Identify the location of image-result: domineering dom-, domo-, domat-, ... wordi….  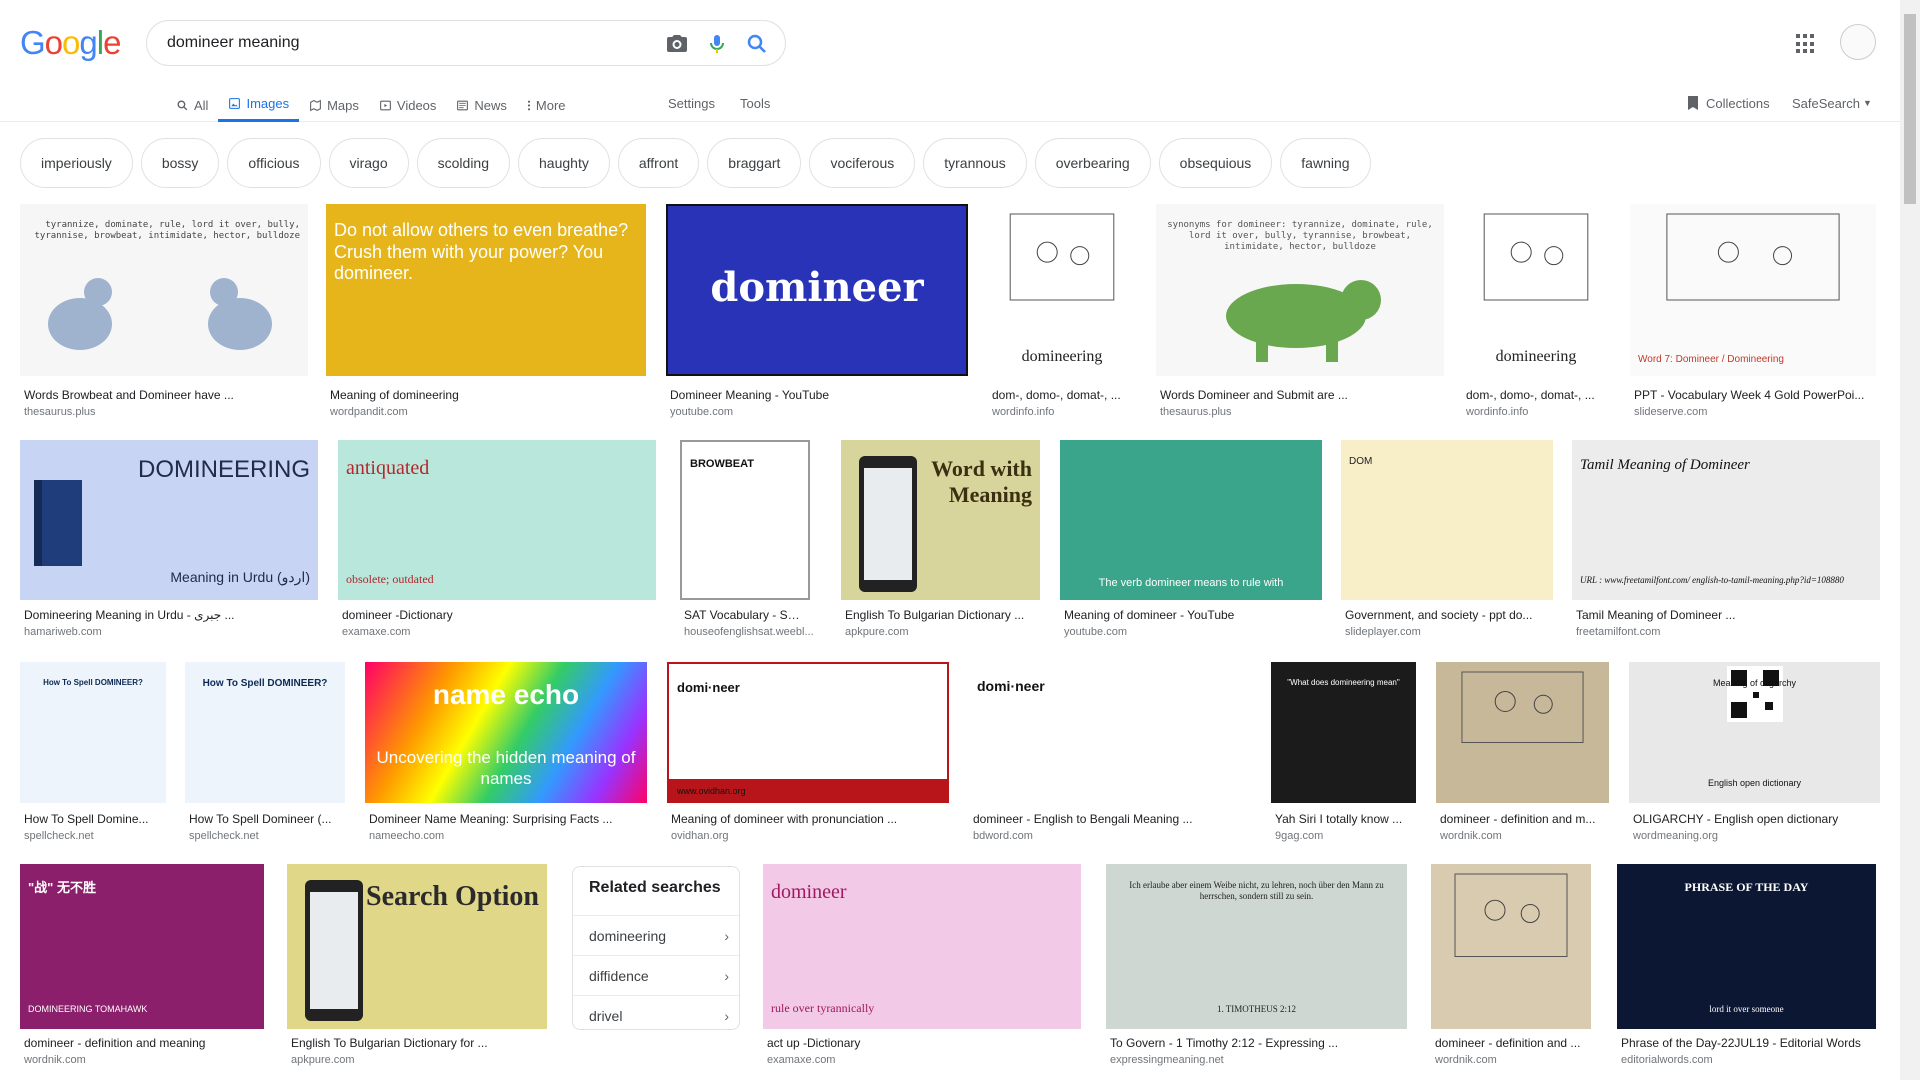
(1062, 316).